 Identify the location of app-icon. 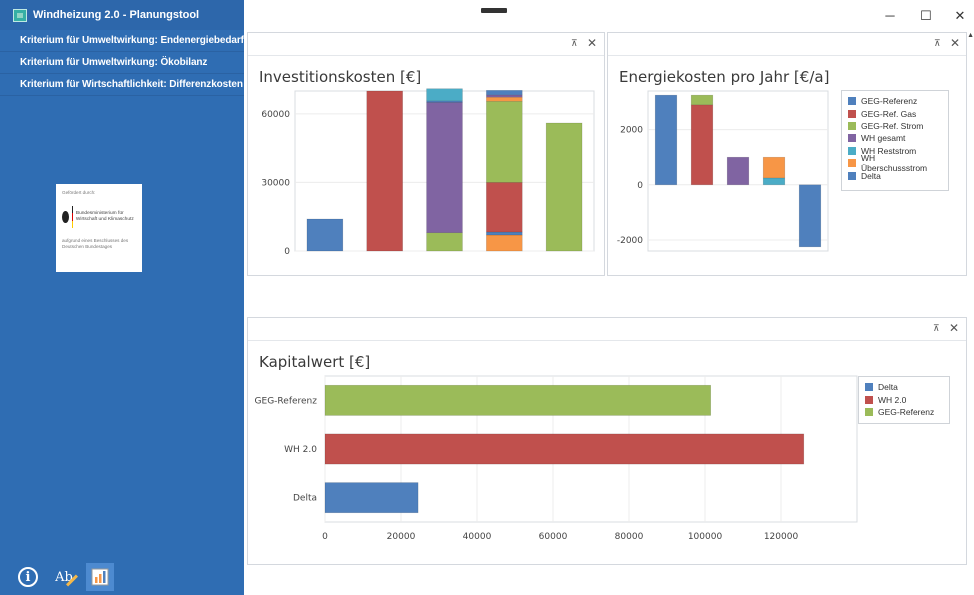
(20, 15).